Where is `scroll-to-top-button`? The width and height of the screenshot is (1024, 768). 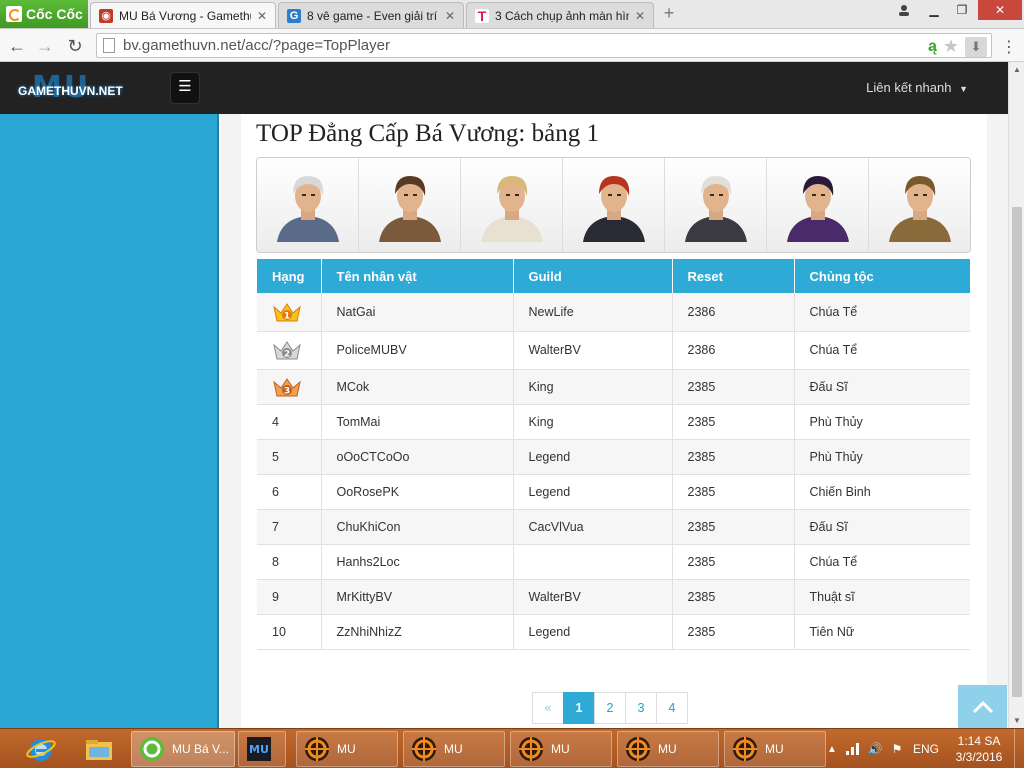 scroll-to-top-button is located at coordinates (982, 706).